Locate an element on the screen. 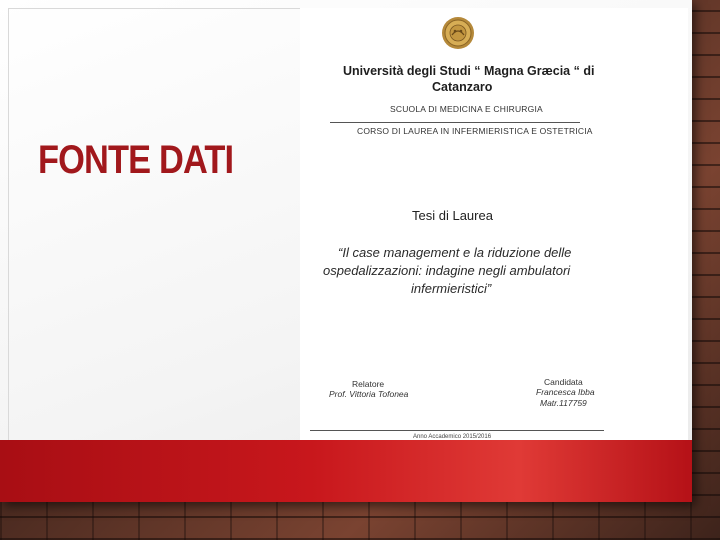 The width and height of the screenshot is (720, 540). thesis-title-line1: “Il case management e la riduzione delle is located at coordinates (455, 252).